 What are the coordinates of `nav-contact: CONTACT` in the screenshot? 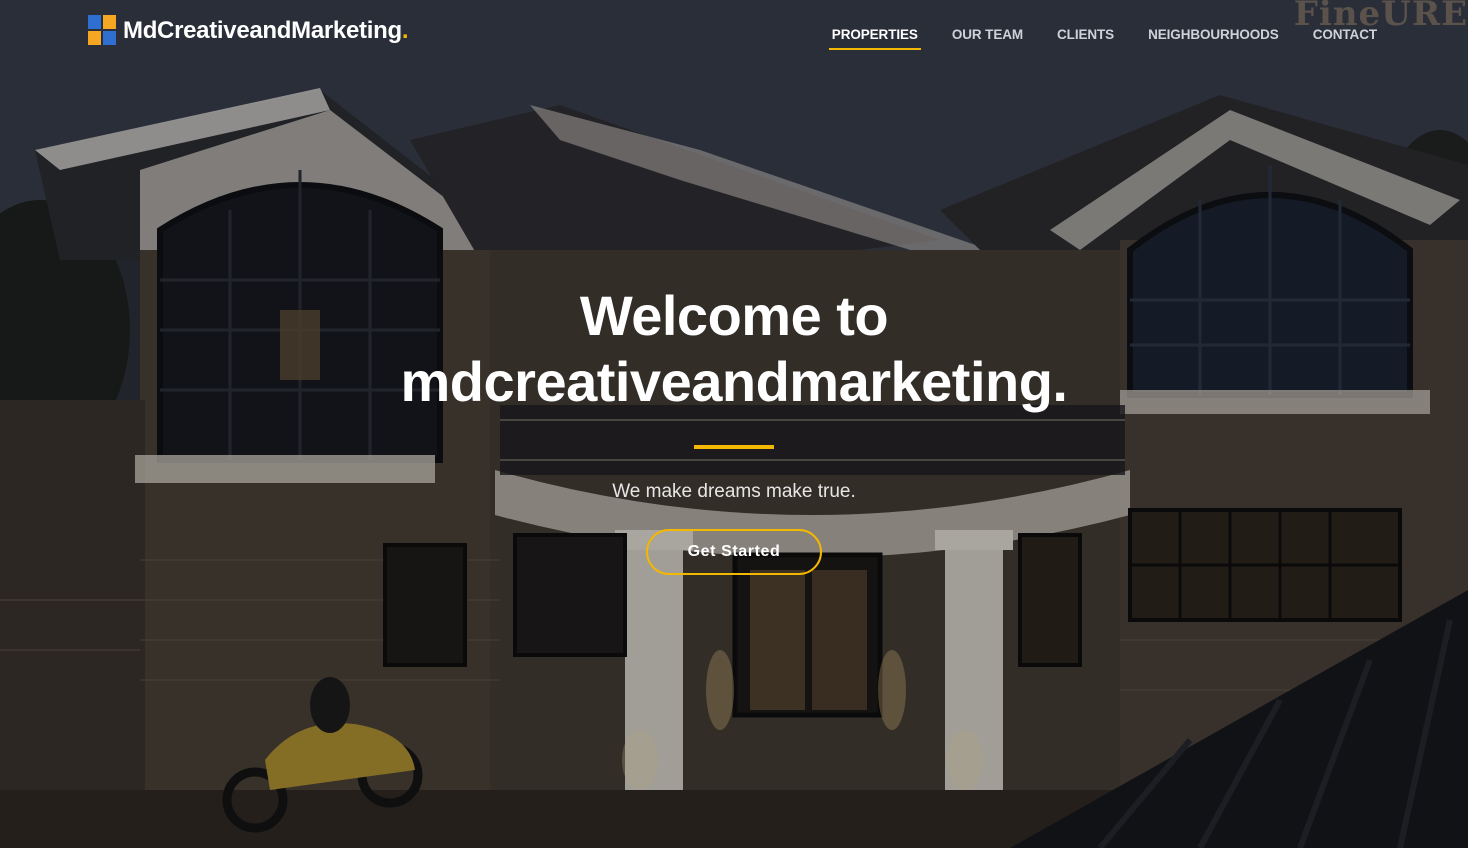 It's located at (1345, 36).